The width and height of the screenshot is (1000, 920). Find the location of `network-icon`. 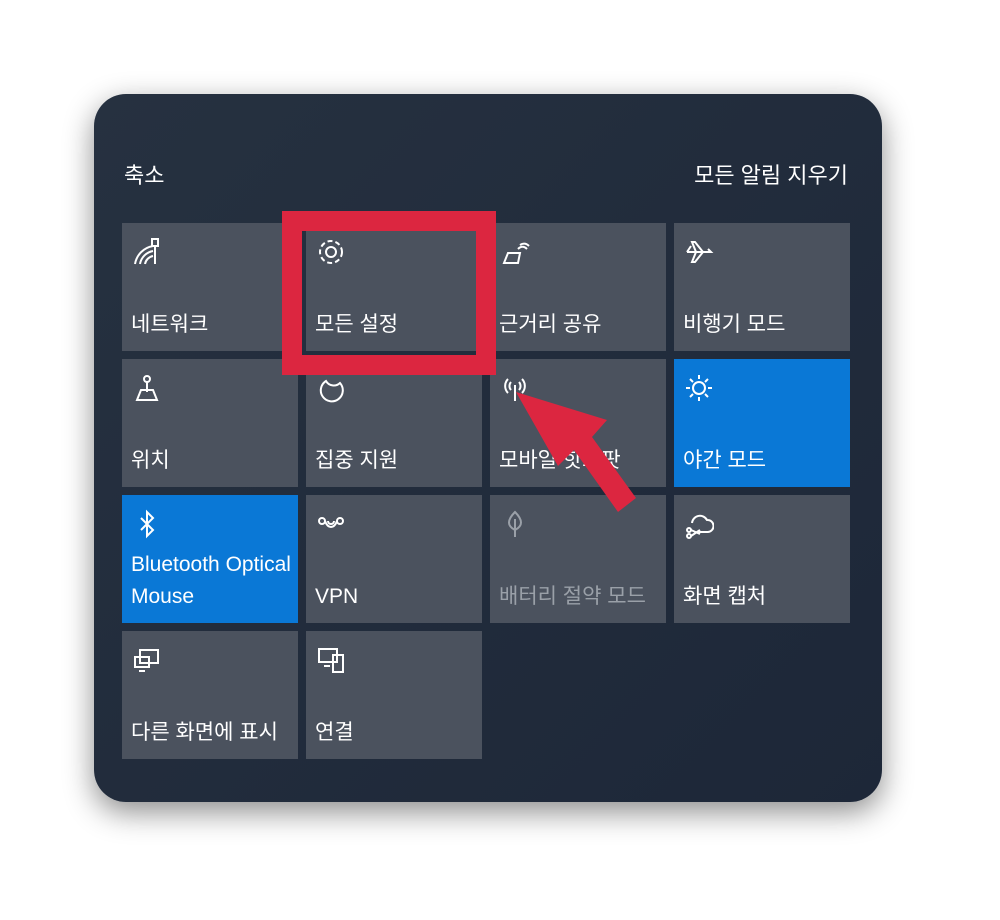

network-icon is located at coordinates (146, 251).